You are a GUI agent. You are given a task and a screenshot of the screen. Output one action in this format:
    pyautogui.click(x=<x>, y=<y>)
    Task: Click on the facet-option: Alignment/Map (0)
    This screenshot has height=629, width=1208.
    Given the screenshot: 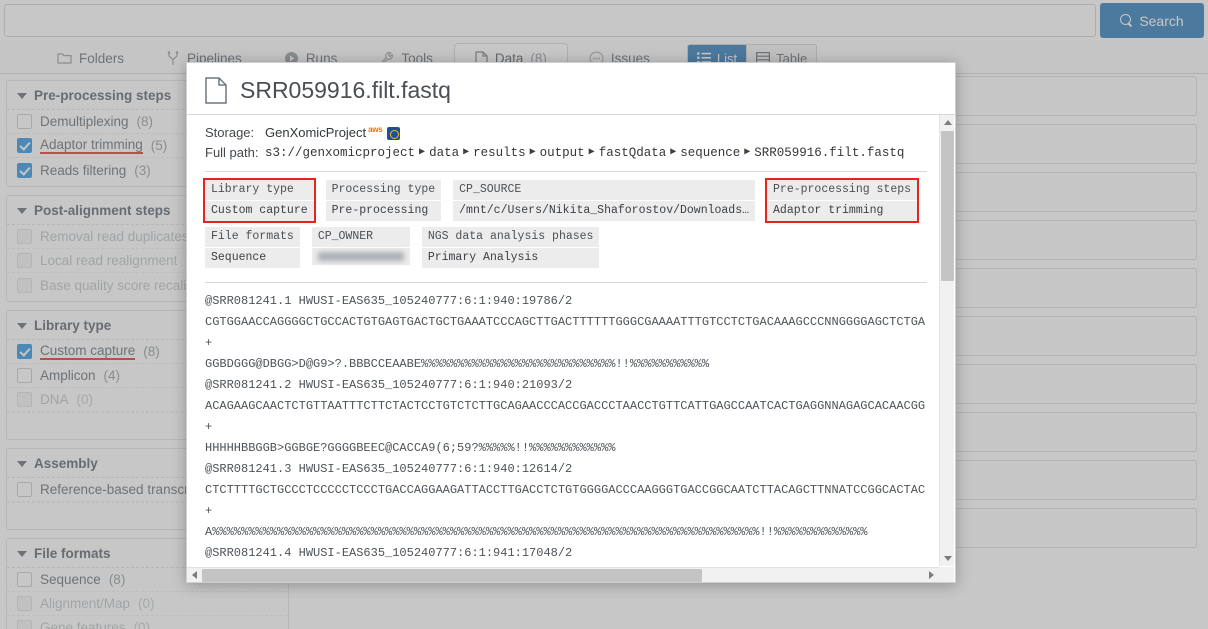 What is the action you would take?
    pyautogui.click(x=147, y=604)
    